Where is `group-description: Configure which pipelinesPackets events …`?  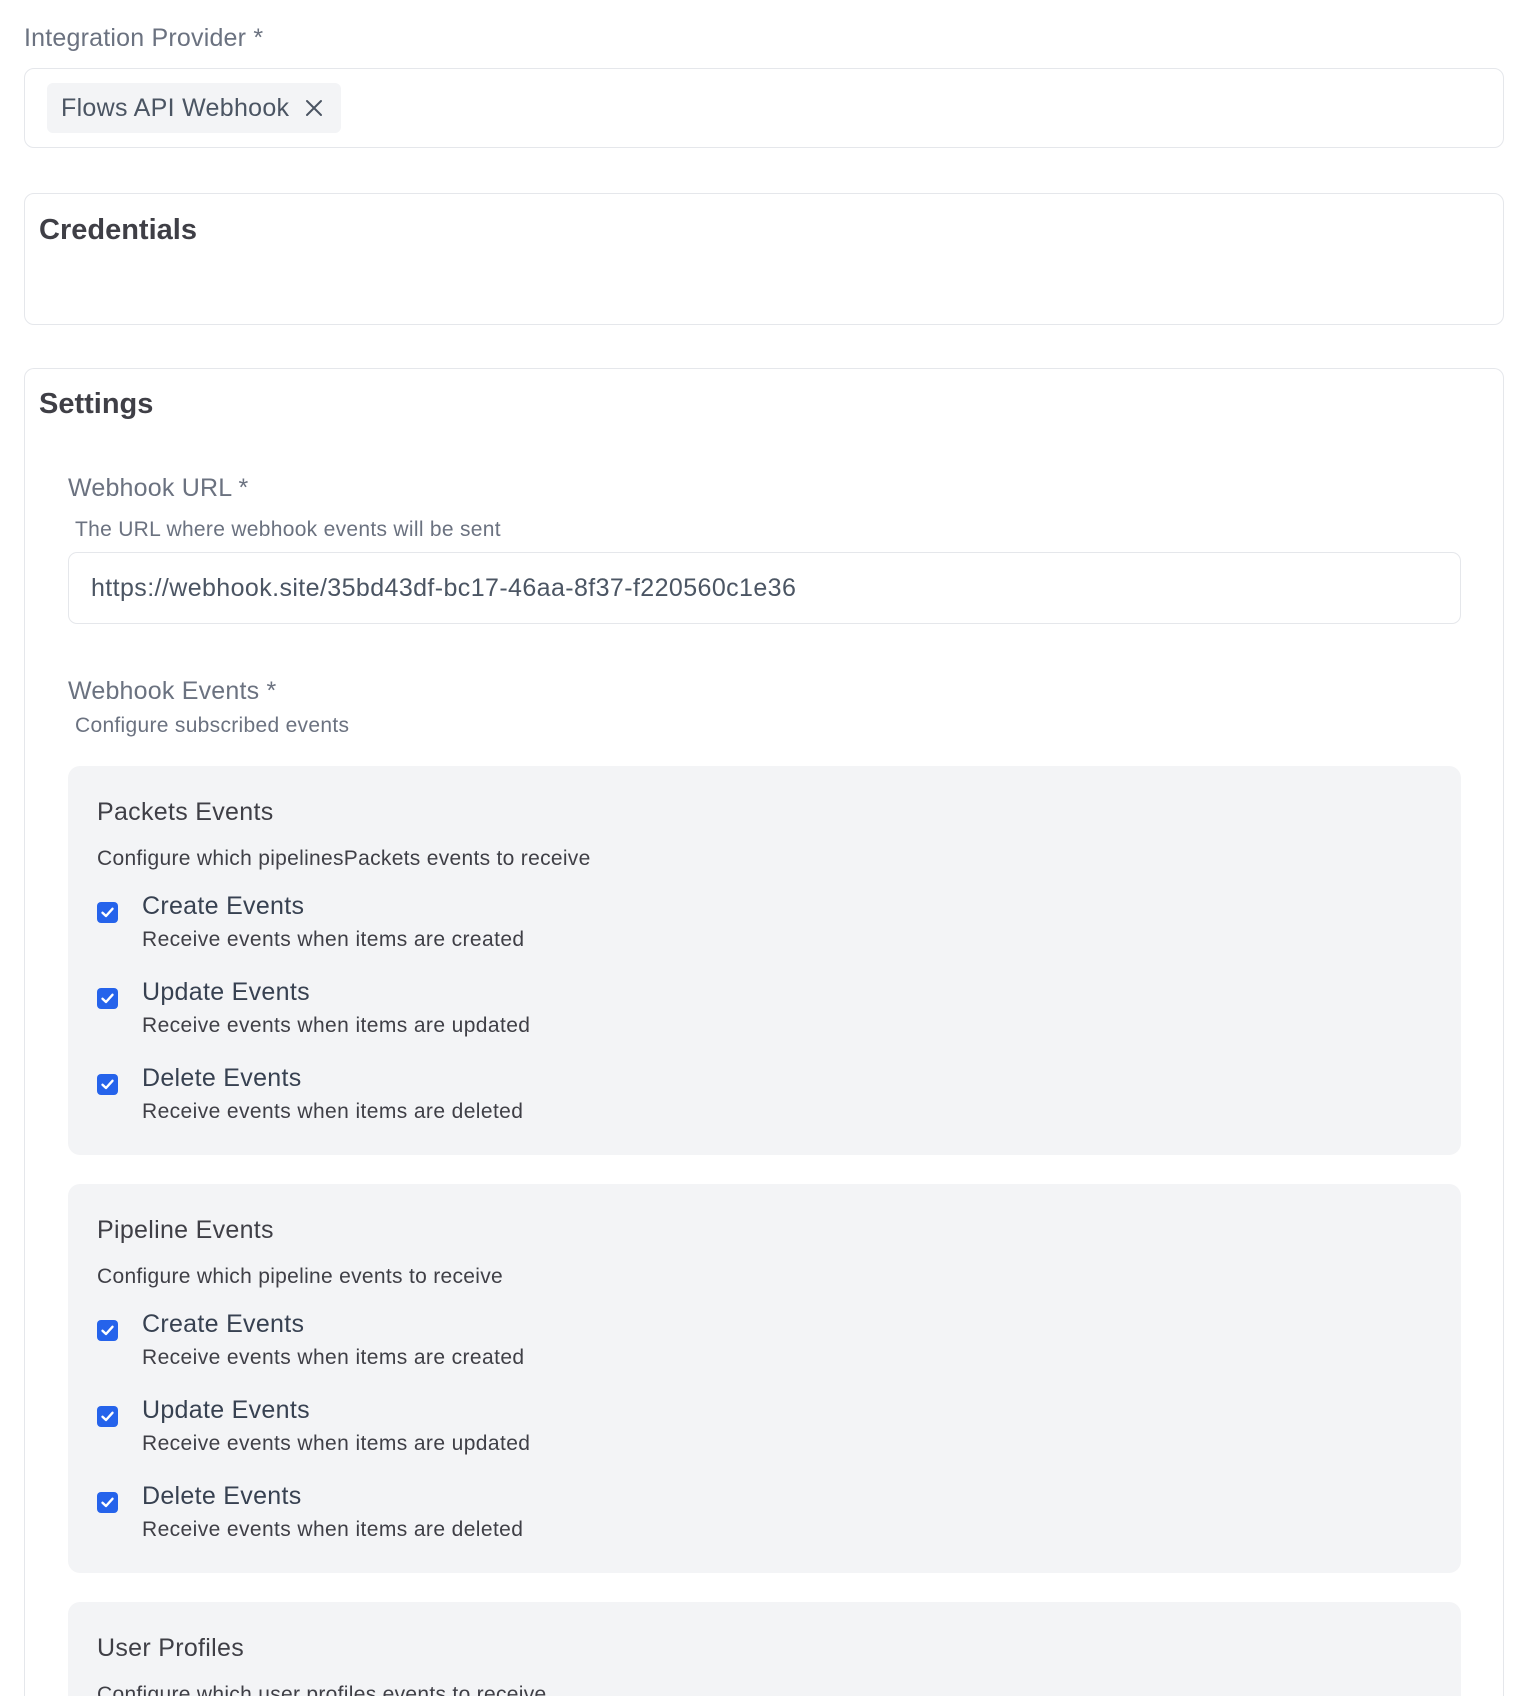
group-description: Configure which pipelinesPackets events … is located at coordinates (344, 858).